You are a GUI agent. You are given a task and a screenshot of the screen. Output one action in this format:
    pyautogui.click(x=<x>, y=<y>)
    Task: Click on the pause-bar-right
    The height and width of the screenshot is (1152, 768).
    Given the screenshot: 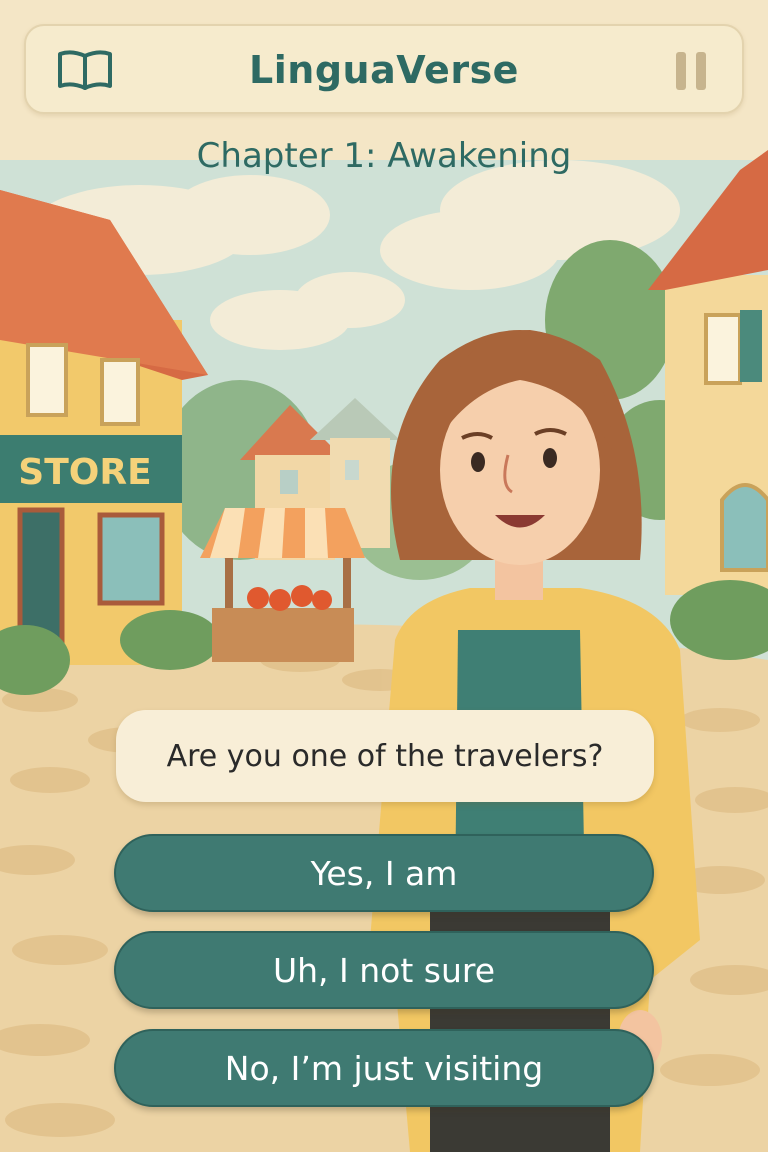 What is the action you would take?
    pyautogui.click(x=701, y=71)
    